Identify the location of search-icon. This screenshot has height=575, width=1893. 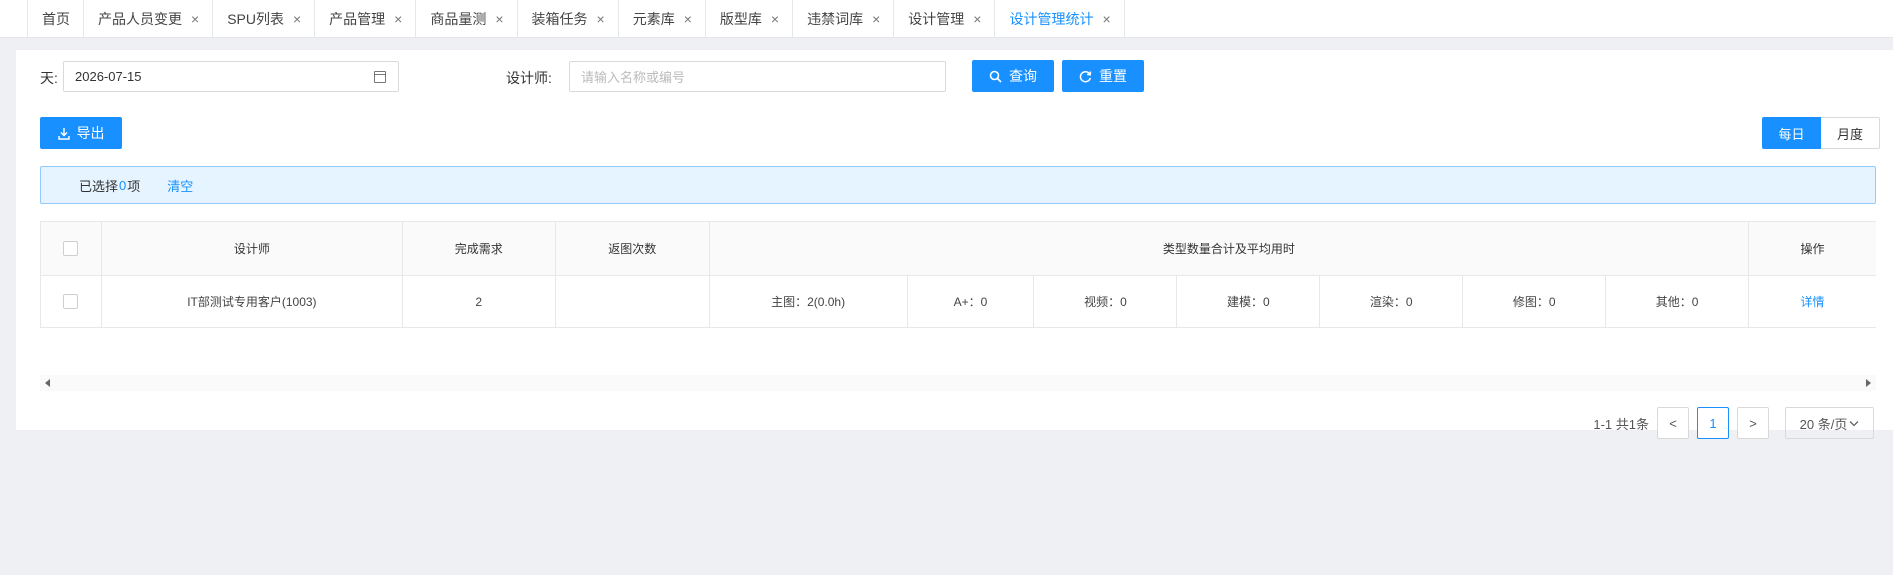
(995, 76).